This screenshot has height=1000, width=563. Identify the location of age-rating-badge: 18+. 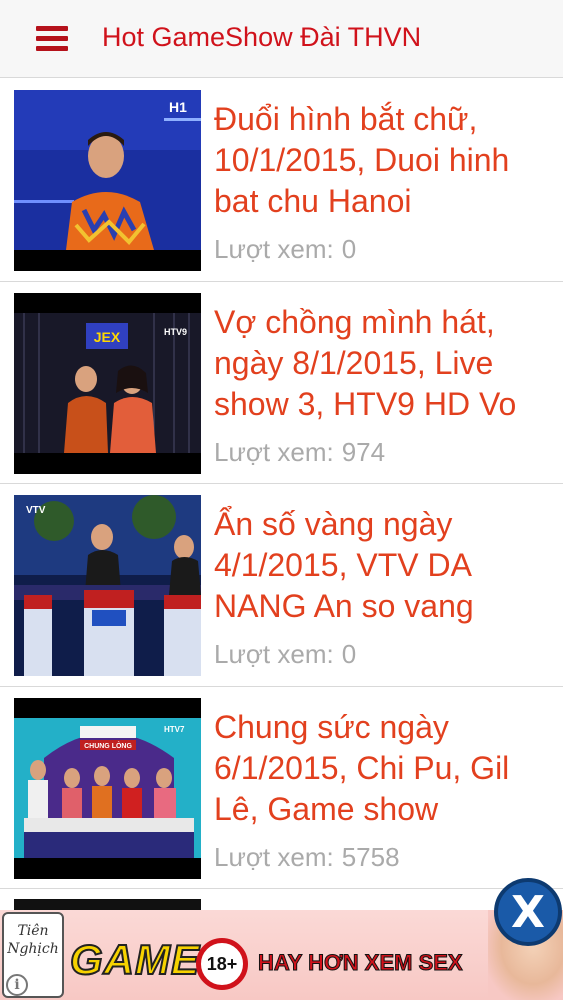
(222, 964).